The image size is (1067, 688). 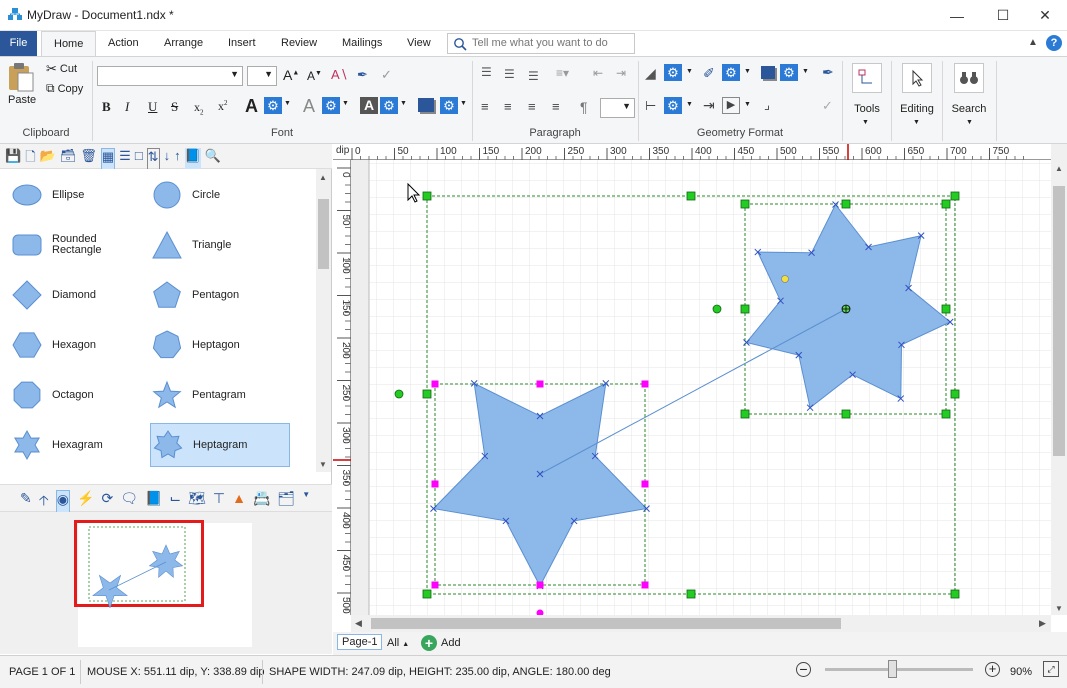 I want to click on scroll-right-icon: ▶, so click(x=1042, y=623).